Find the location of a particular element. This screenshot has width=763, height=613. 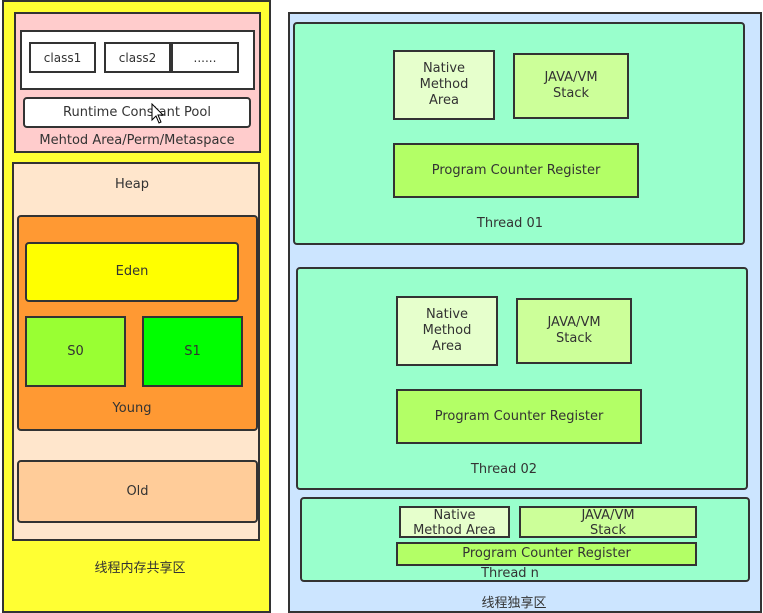

old-generation: Old is located at coordinates (137, 491).